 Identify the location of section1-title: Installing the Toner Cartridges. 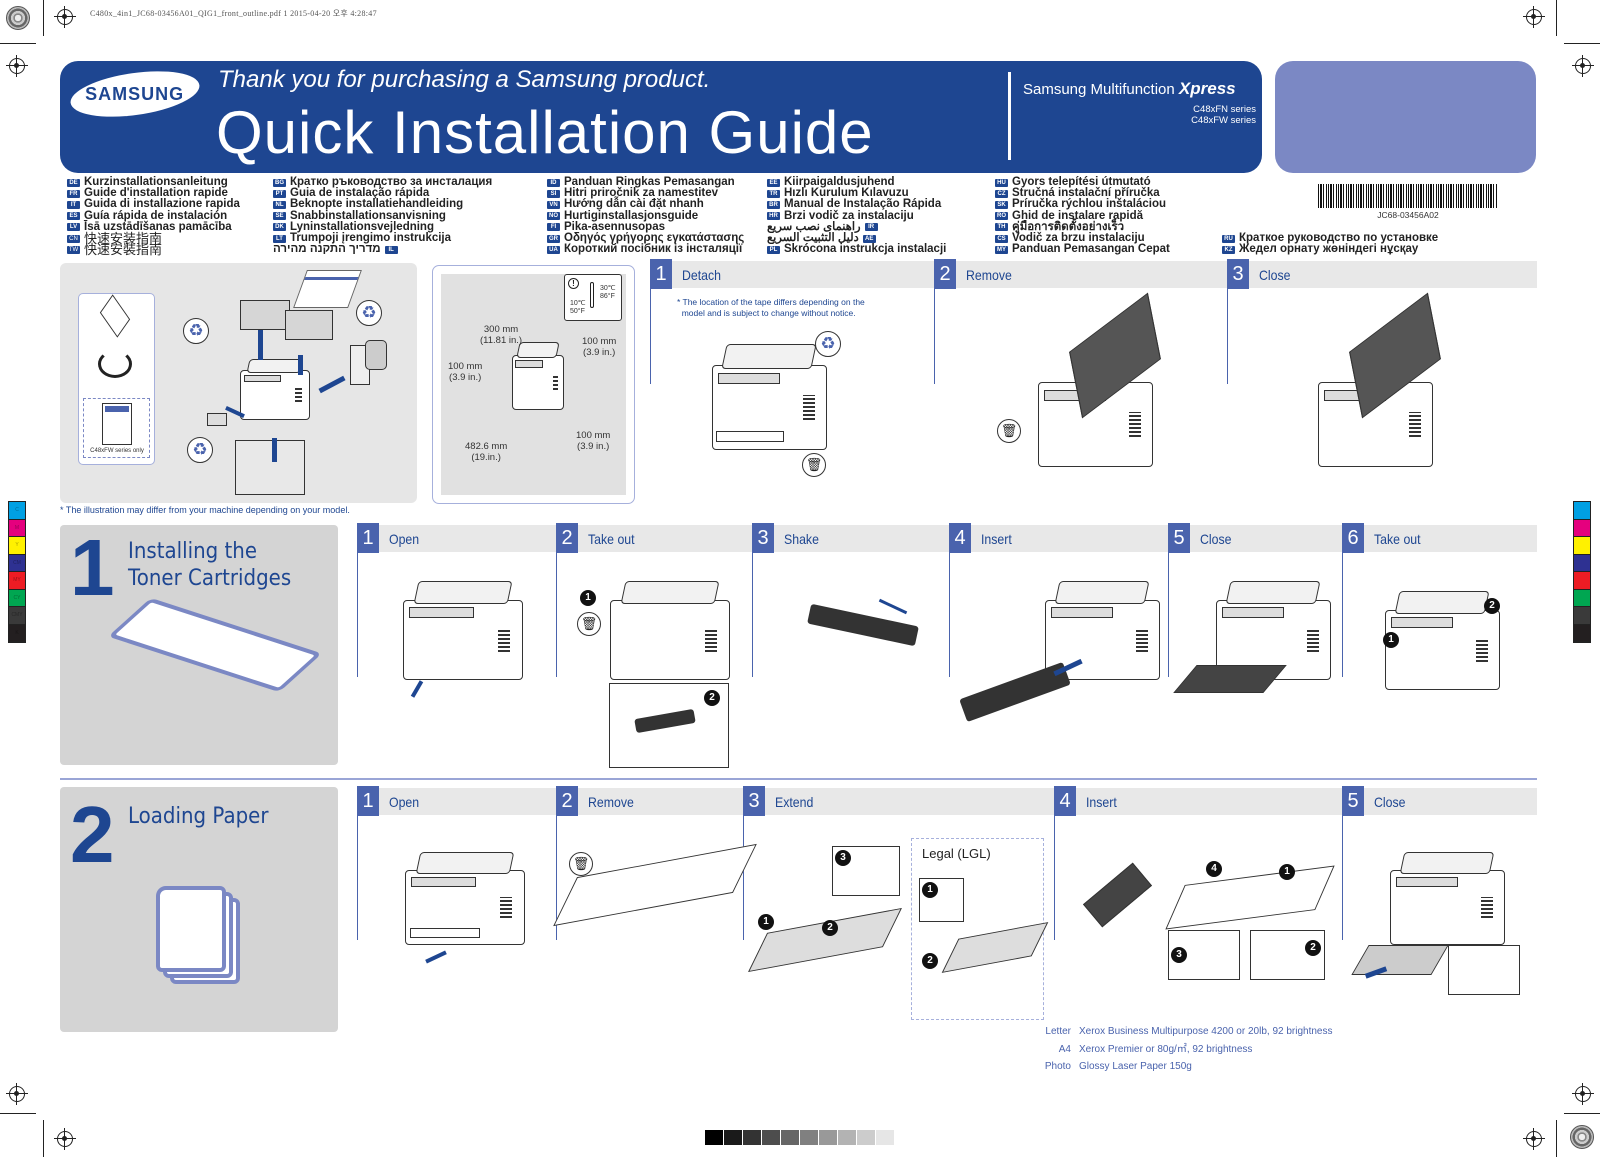
(210, 565).